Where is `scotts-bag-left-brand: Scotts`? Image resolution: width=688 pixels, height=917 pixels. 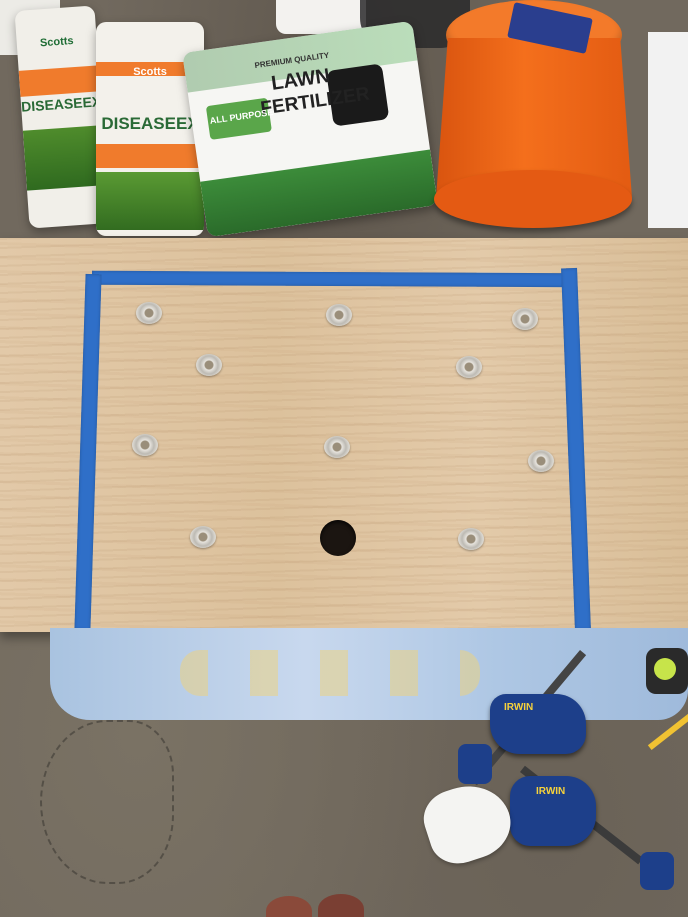 scotts-bag-left-brand: Scotts is located at coordinates (56, 42).